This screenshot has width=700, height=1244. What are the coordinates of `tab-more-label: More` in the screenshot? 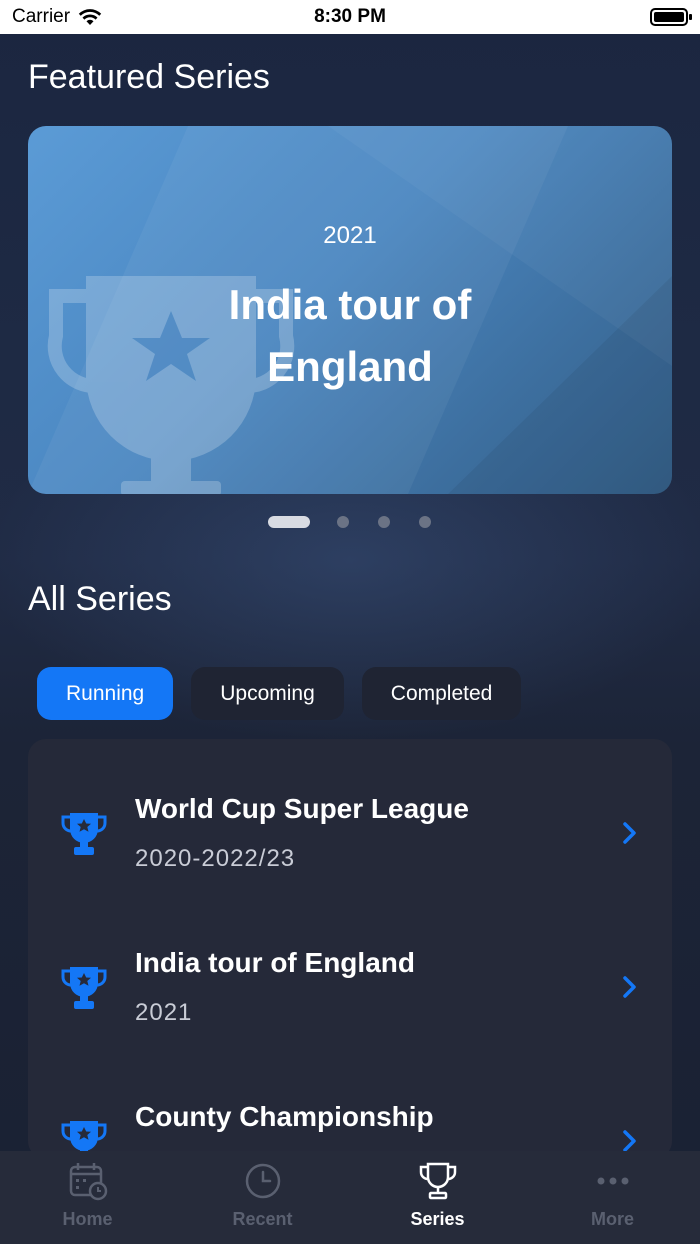 It's located at (612, 1219).